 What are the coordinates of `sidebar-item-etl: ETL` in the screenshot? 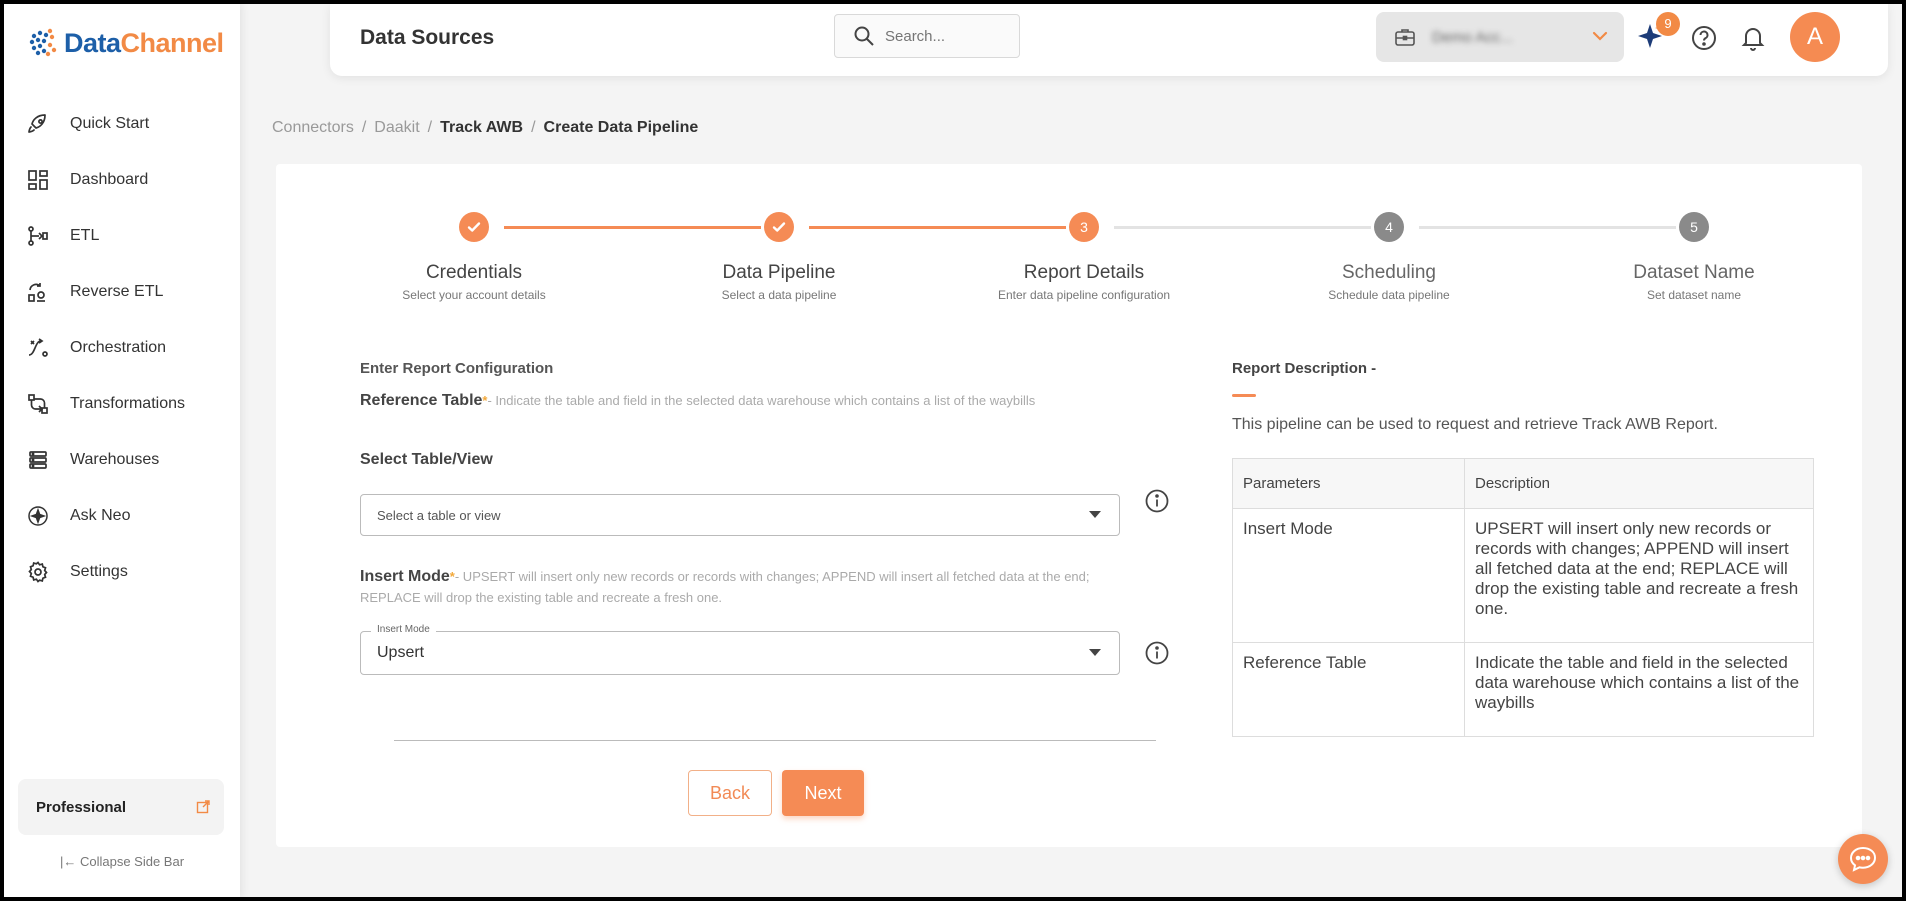 It's located at (122, 236).